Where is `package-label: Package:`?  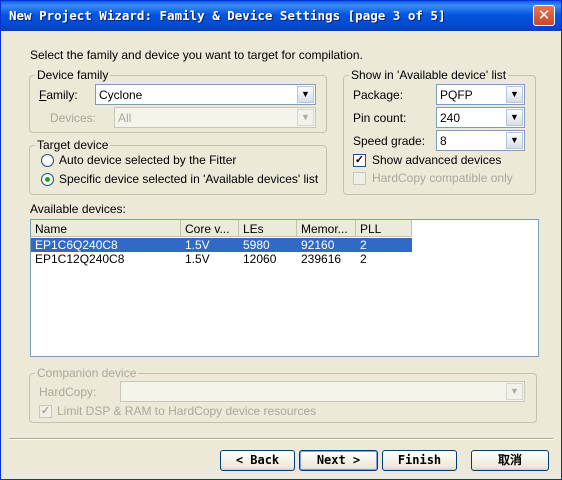 package-label: Package: is located at coordinates (378, 95).